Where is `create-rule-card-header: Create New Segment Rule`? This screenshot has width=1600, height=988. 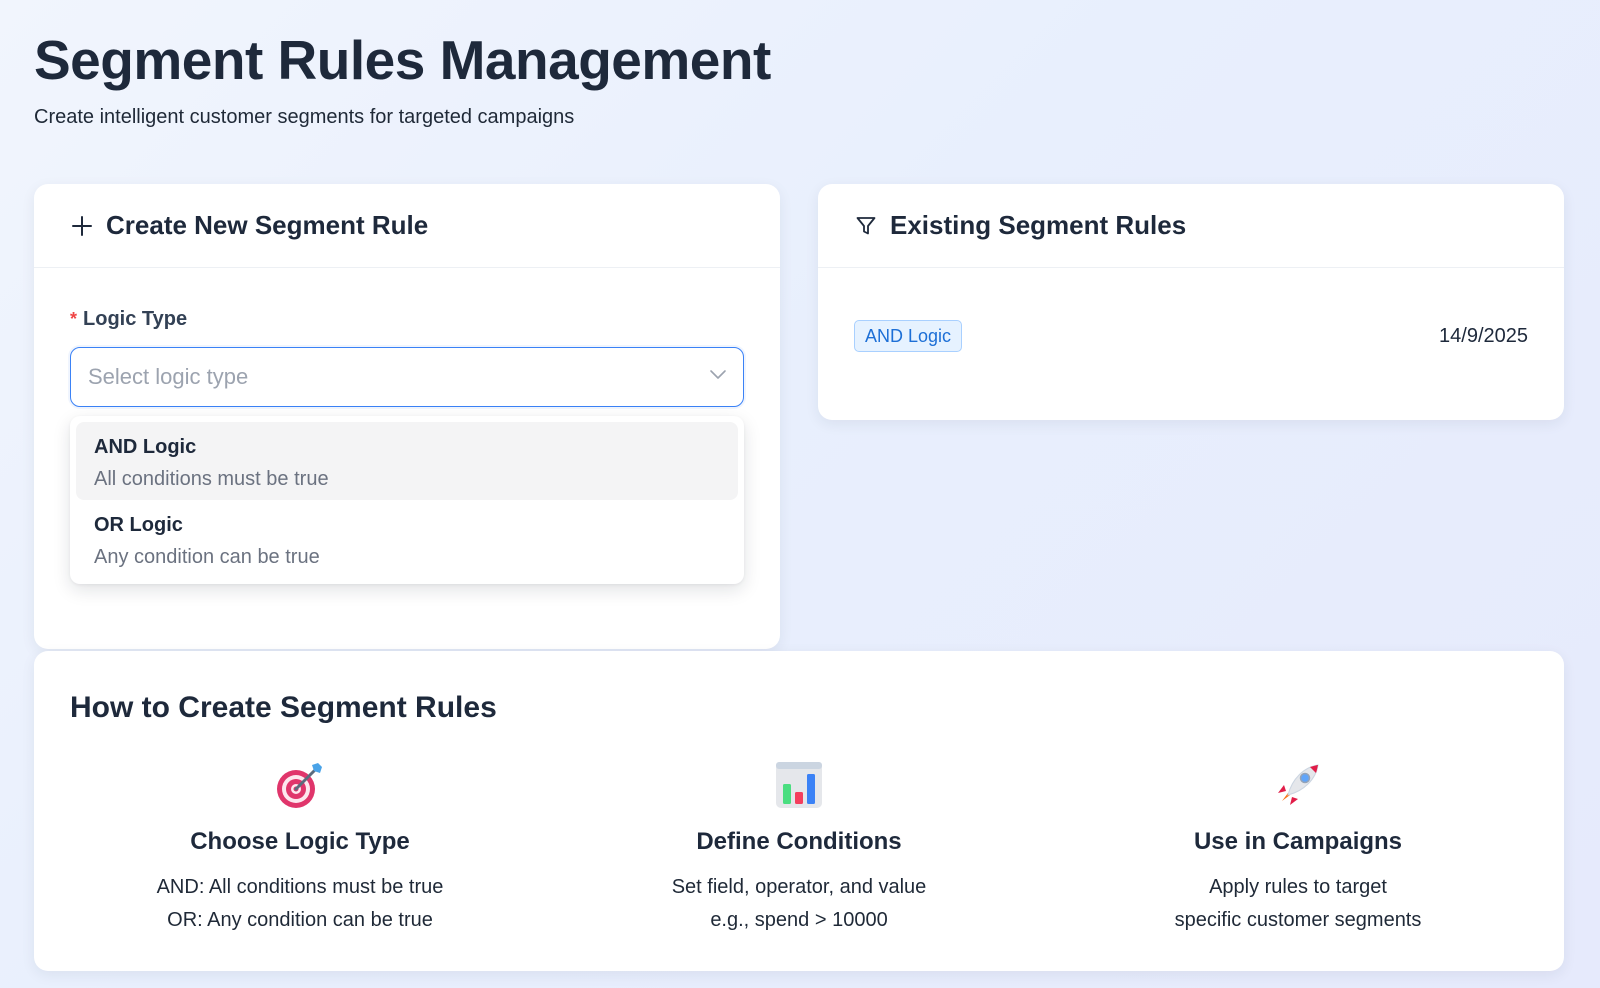 create-rule-card-header: Create New Segment Rule is located at coordinates (407, 226).